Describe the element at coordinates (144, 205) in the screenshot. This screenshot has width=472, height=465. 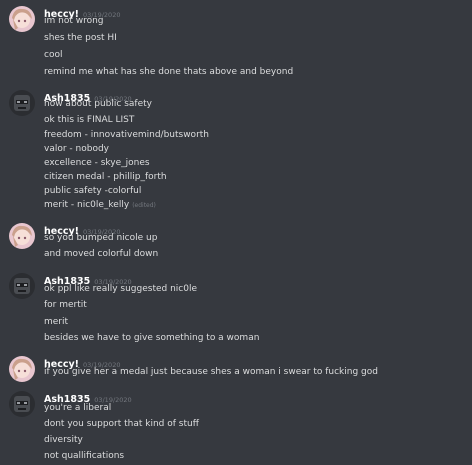
I see `edited-label: (edited)` at that location.